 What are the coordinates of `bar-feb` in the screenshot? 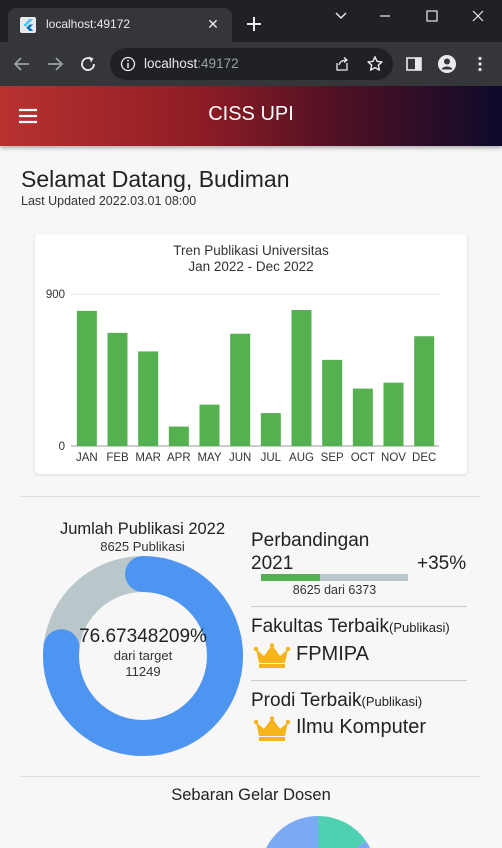 It's located at (117, 389).